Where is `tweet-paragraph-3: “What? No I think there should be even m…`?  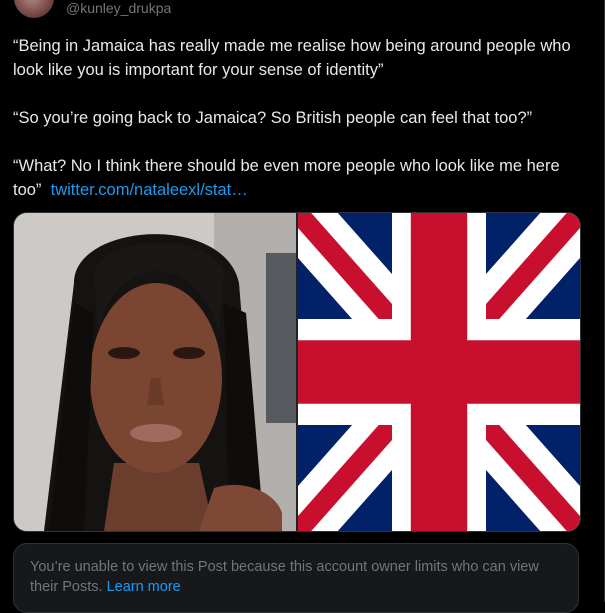
tweet-paragraph-3: “What? No I think there should be even m… is located at coordinates (286, 178).